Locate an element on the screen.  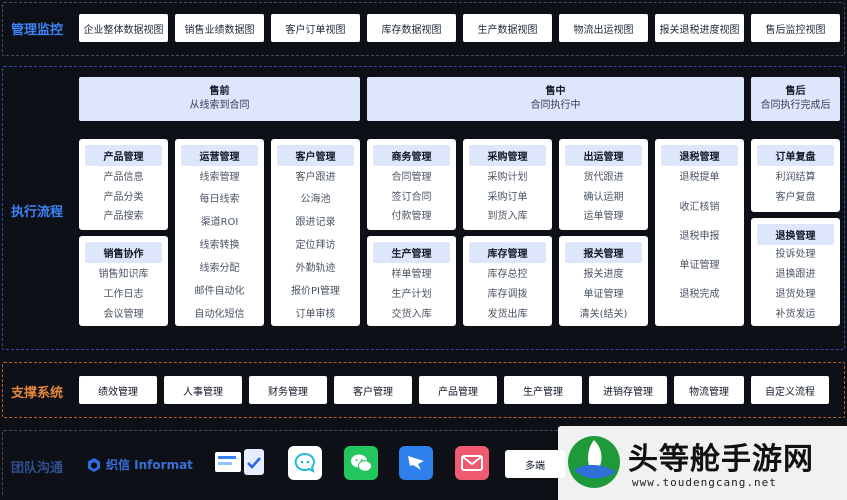
support-button-2: 人事管理 is located at coordinates (203, 390).